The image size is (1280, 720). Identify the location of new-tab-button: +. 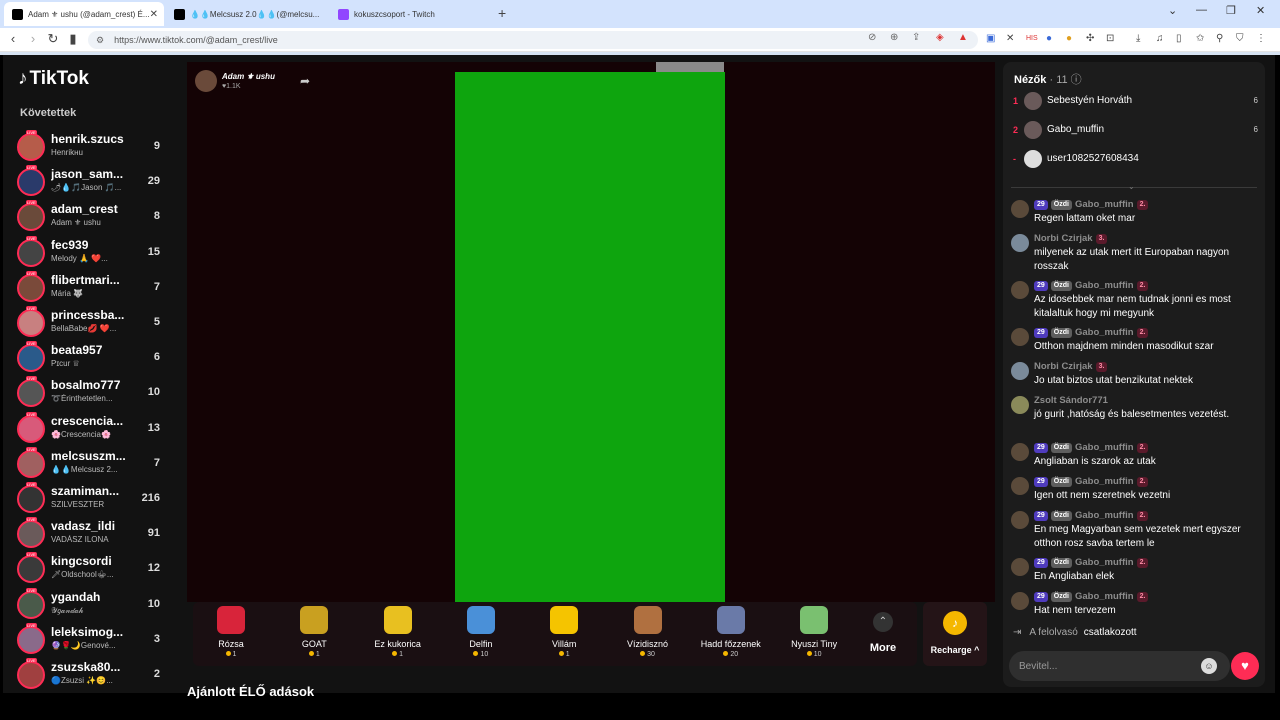
(502, 13).